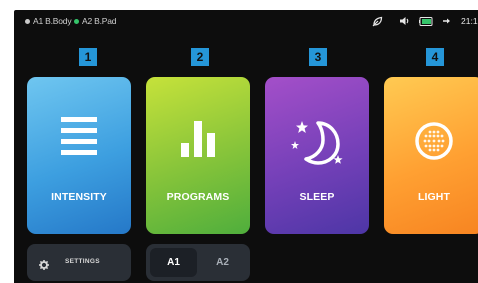 Image resolution: width=478 pixels, height=283 pixels. Describe the element at coordinates (79, 136) in the screenshot. I see `bars-icon` at that location.